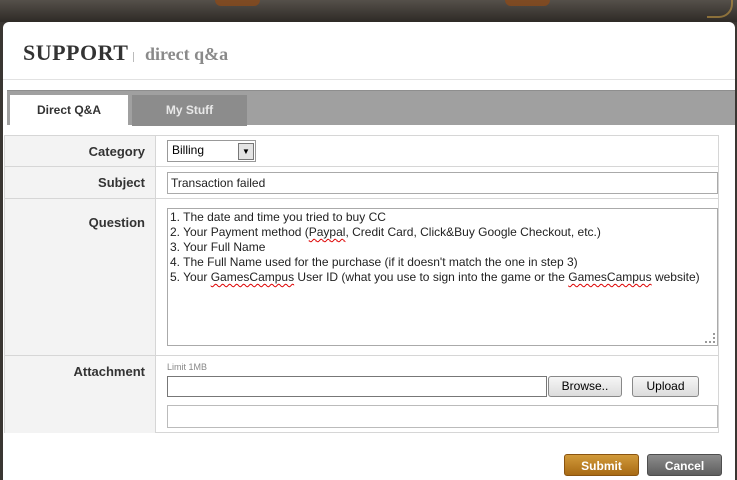 The height and width of the screenshot is (480, 737). Describe the element at coordinates (361, 151) in the screenshot. I see `category-row: Category Billing ▼` at that location.